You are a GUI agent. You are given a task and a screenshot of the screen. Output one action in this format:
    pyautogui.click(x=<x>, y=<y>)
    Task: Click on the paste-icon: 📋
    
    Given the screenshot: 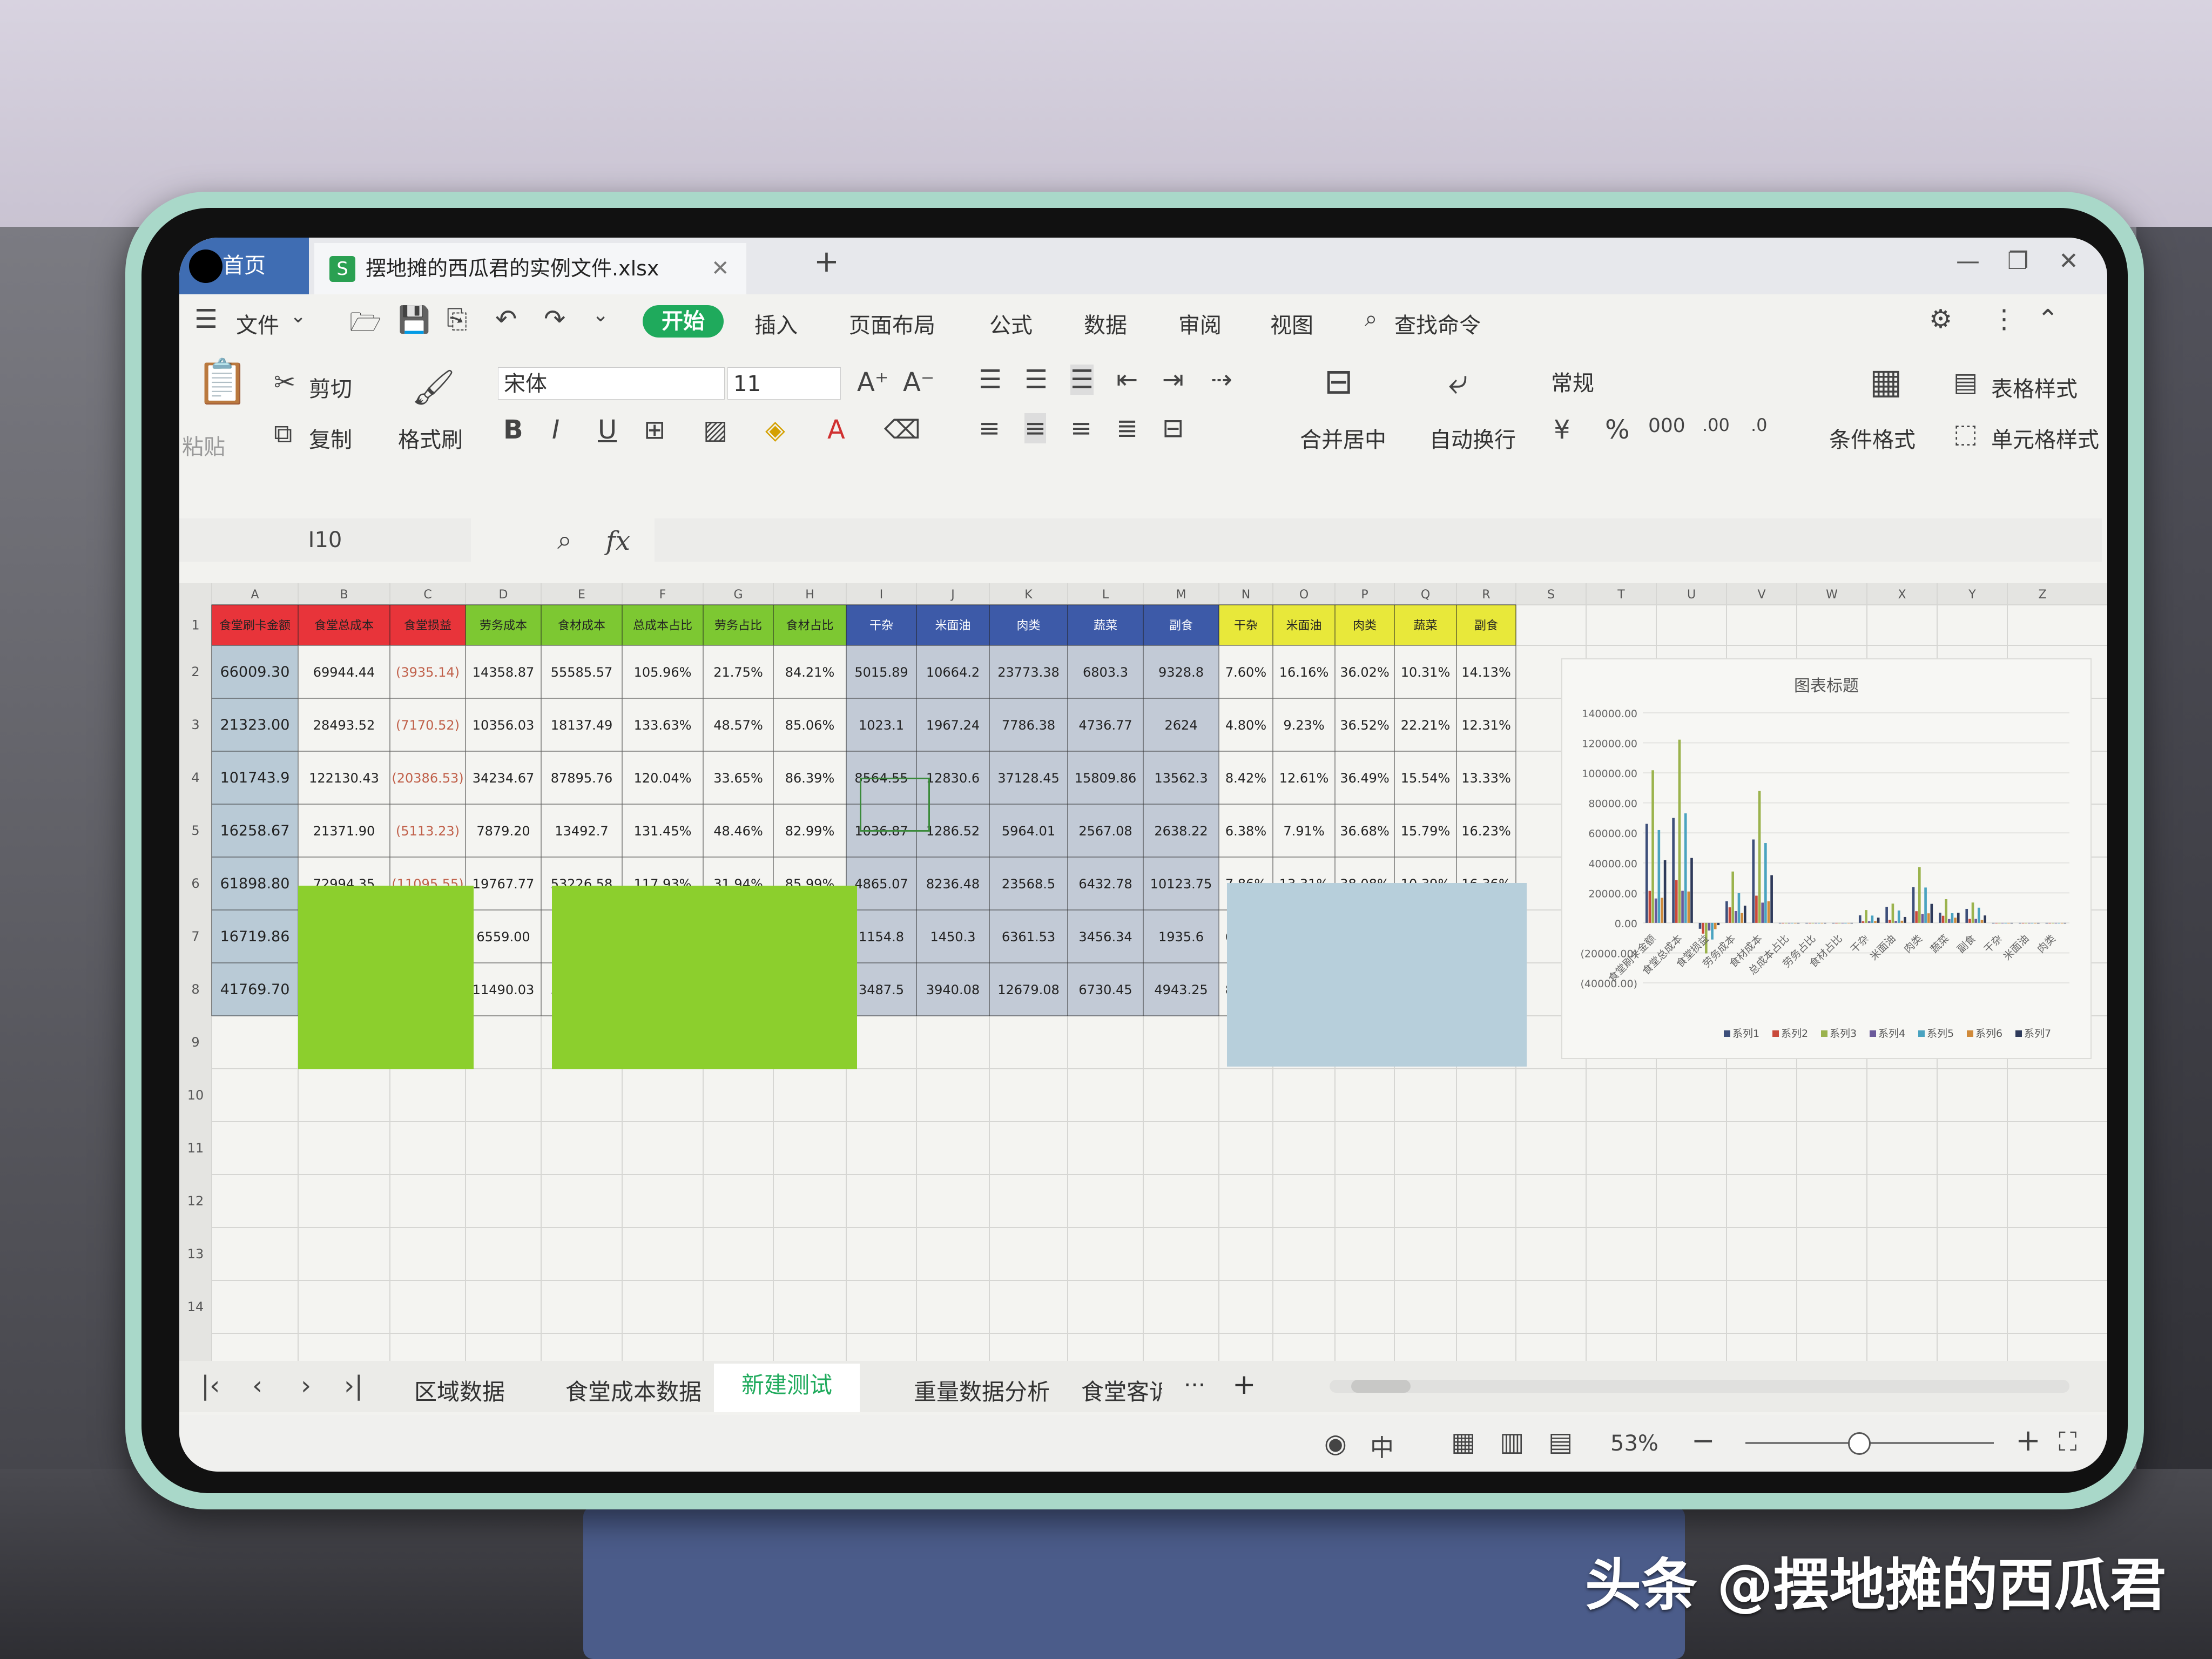 What is the action you would take?
    pyautogui.click(x=222, y=381)
    